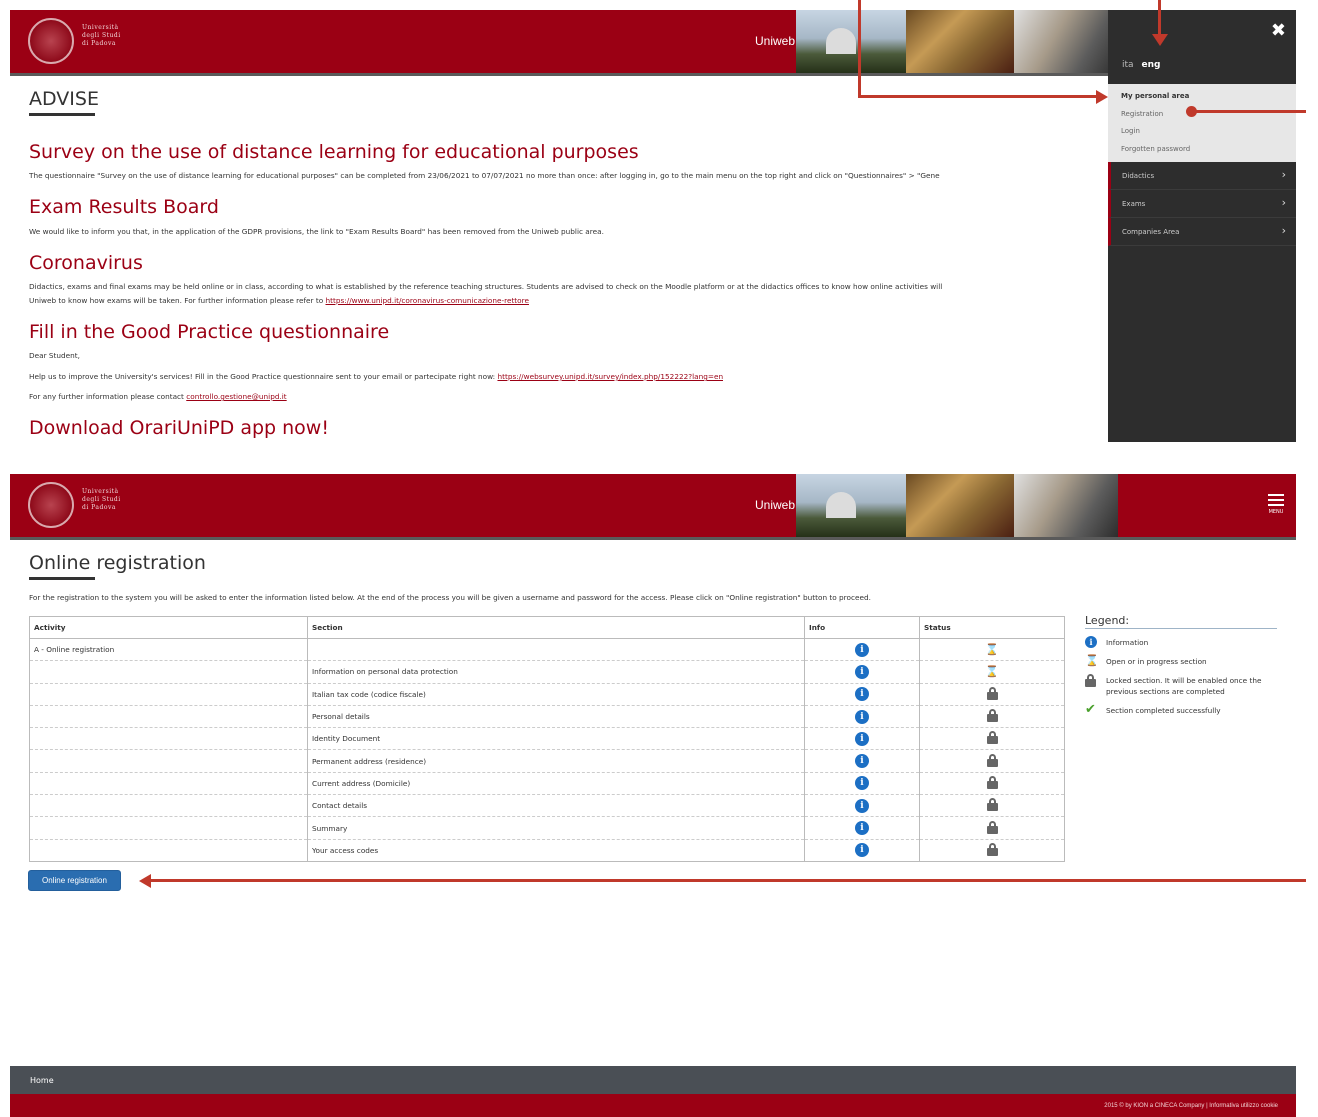 Image resolution: width=1318 pixels, height=1117 pixels. Describe the element at coordinates (1181, 642) in the screenshot. I see `legend-item: i Information` at that location.